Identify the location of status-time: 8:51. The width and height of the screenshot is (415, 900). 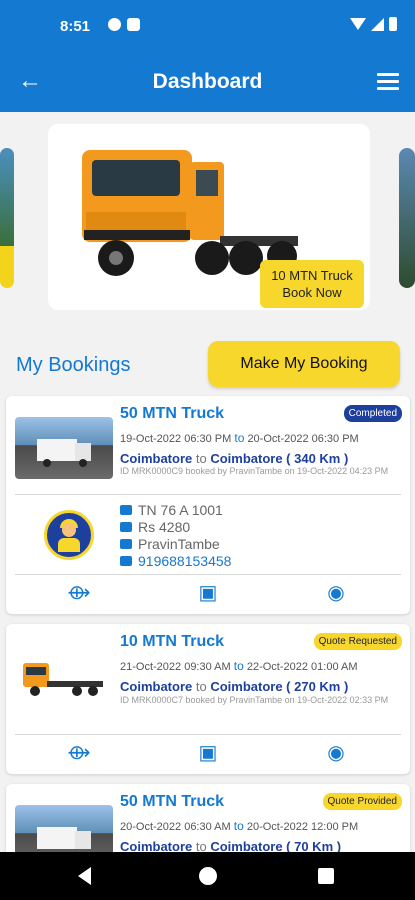
(75, 26).